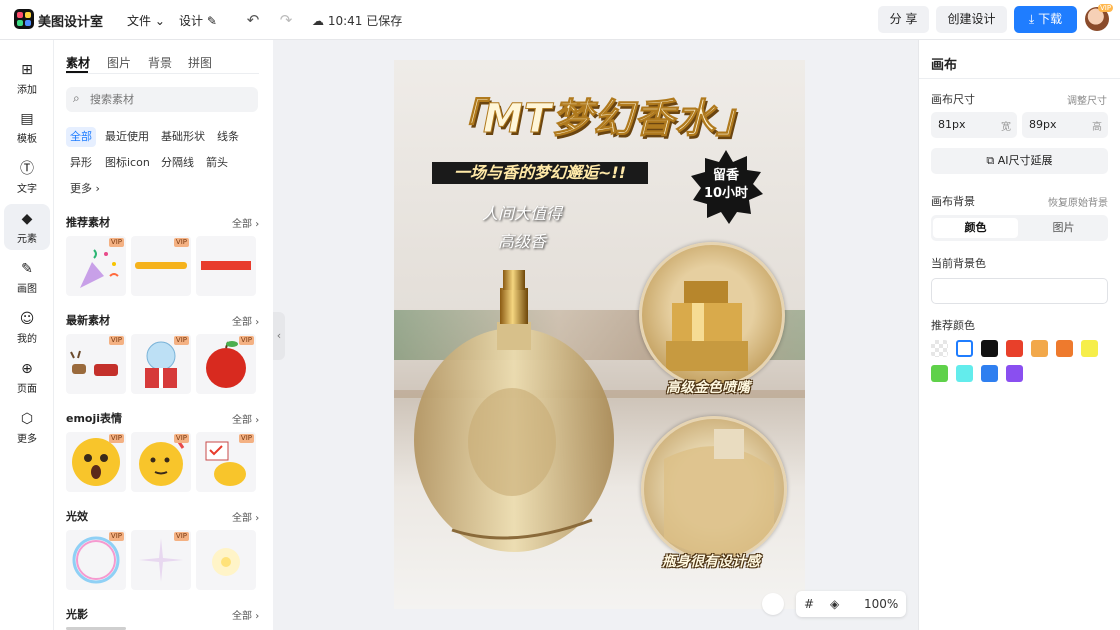 The height and width of the screenshot is (630, 1120). What do you see at coordinates (127, 137) in the screenshot?
I see `chip-recent: 最近使用` at bounding box center [127, 137].